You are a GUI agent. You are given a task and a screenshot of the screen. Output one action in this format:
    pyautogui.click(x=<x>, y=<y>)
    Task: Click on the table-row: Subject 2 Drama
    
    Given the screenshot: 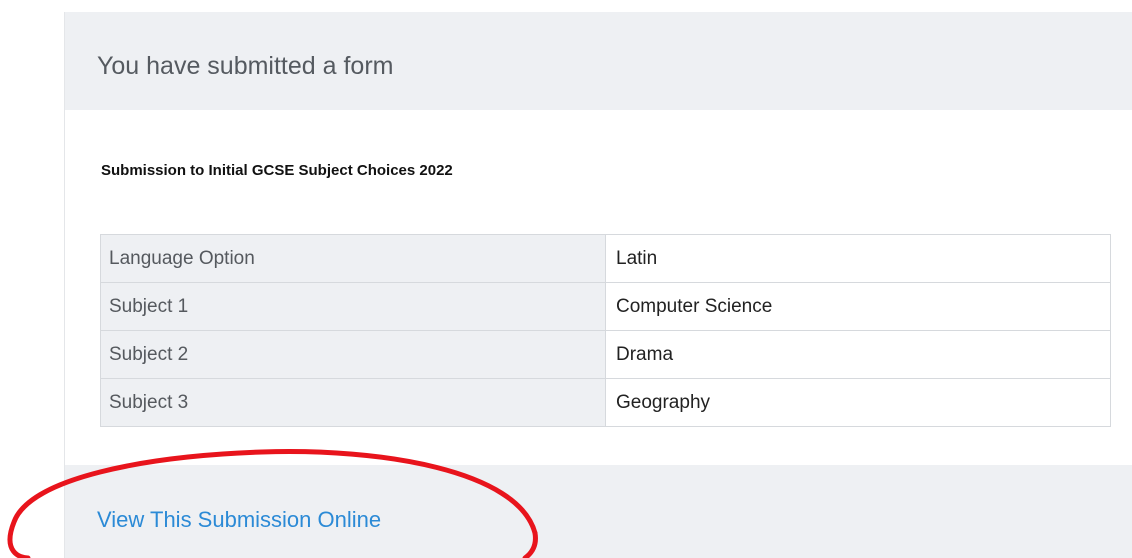 What is the action you would take?
    pyautogui.click(x=605, y=354)
    